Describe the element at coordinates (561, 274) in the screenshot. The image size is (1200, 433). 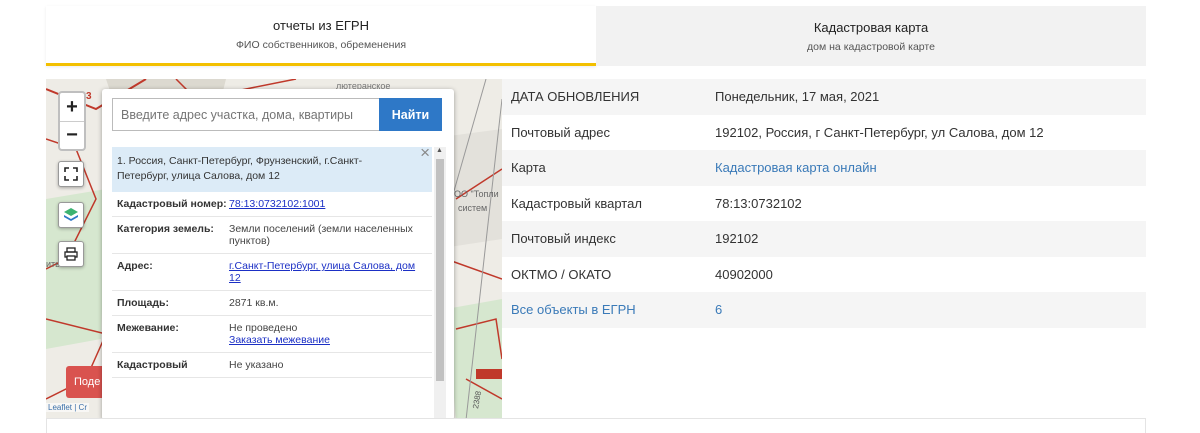
I see `info-label: ОКТМО / ОКАТО` at that location.